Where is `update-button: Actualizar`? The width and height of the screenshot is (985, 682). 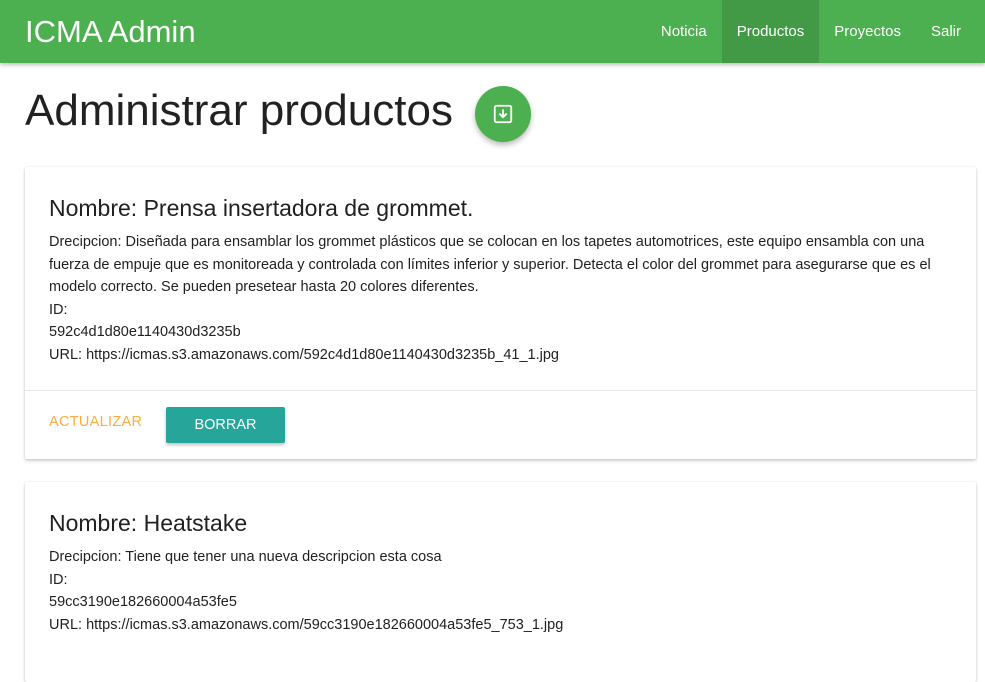 update-button: Actualizar is located at coordinates (95, 422).